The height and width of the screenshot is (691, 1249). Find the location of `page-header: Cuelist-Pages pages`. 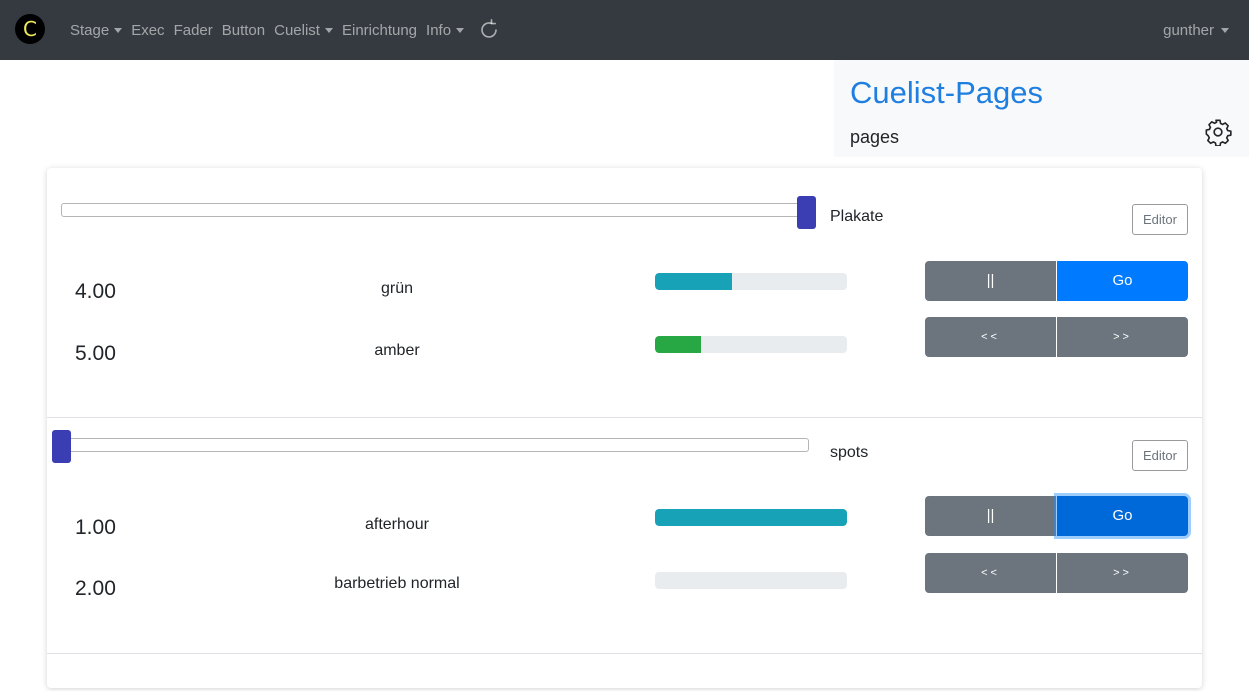

page-header: Cuelist-Pages pages is located at coordinates (1041, 108).